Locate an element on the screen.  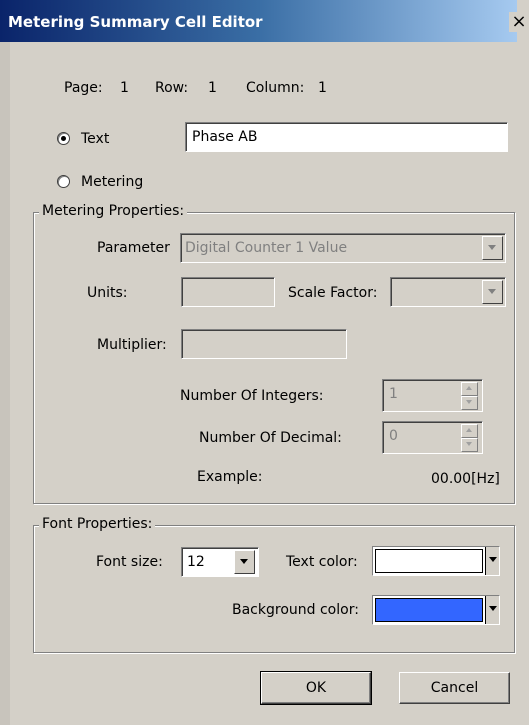
row-label: Row: is located at coordinates (172, 88).